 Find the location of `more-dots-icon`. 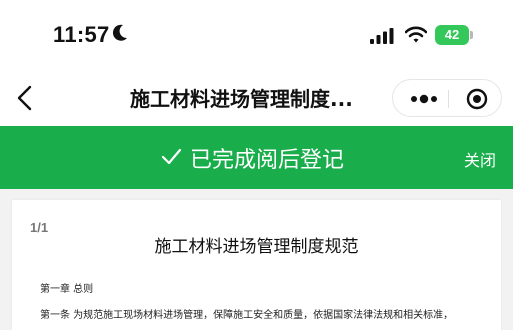

more-dots-icon is located at coordinates (424, 99).